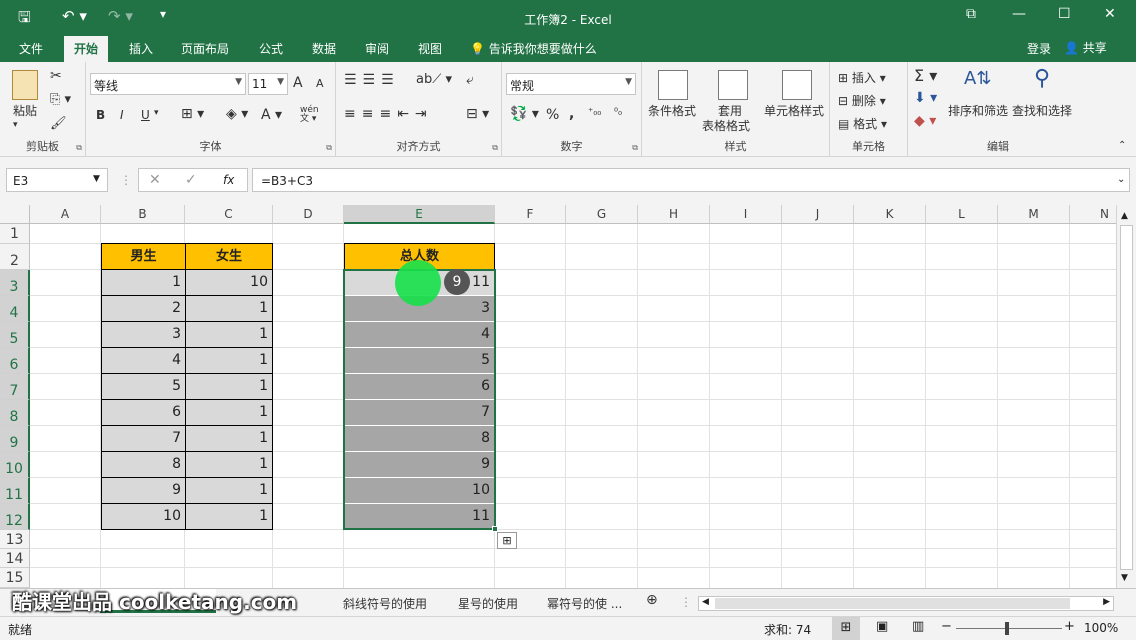  Describe the element at coordinates (15, 491) in the screenshot. I see `row-header-11: 11` at that location.